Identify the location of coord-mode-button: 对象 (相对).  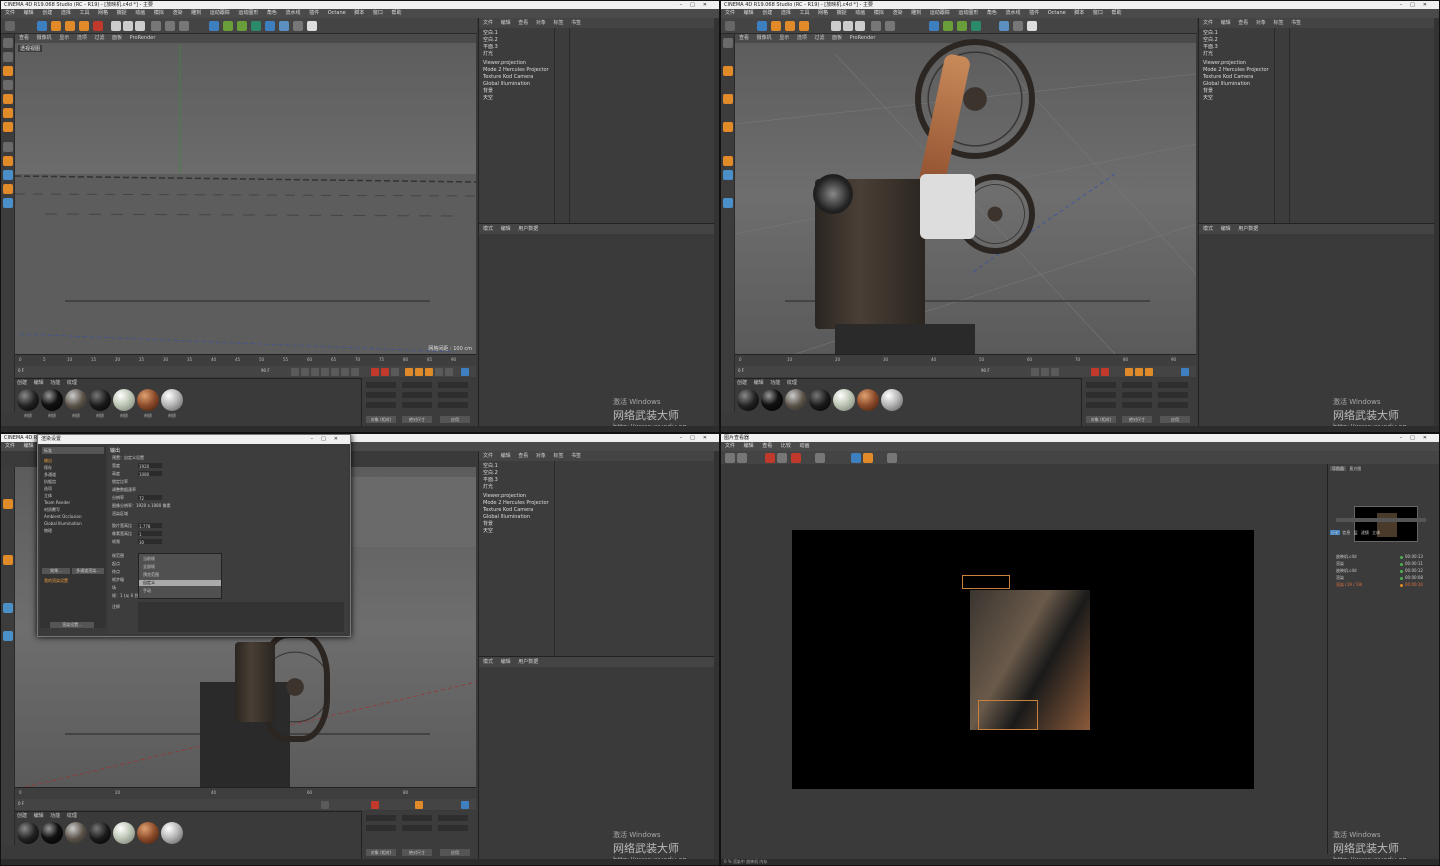
(1101, 419).